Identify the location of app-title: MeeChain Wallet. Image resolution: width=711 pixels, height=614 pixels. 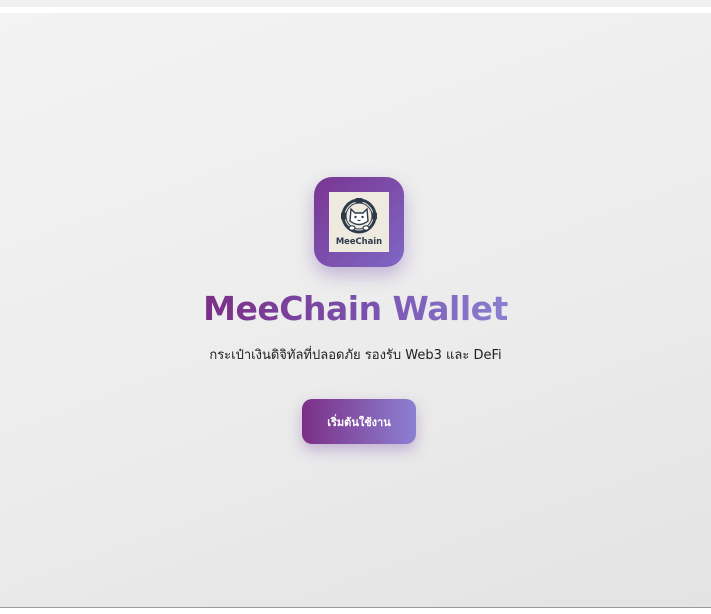
(355, 309).